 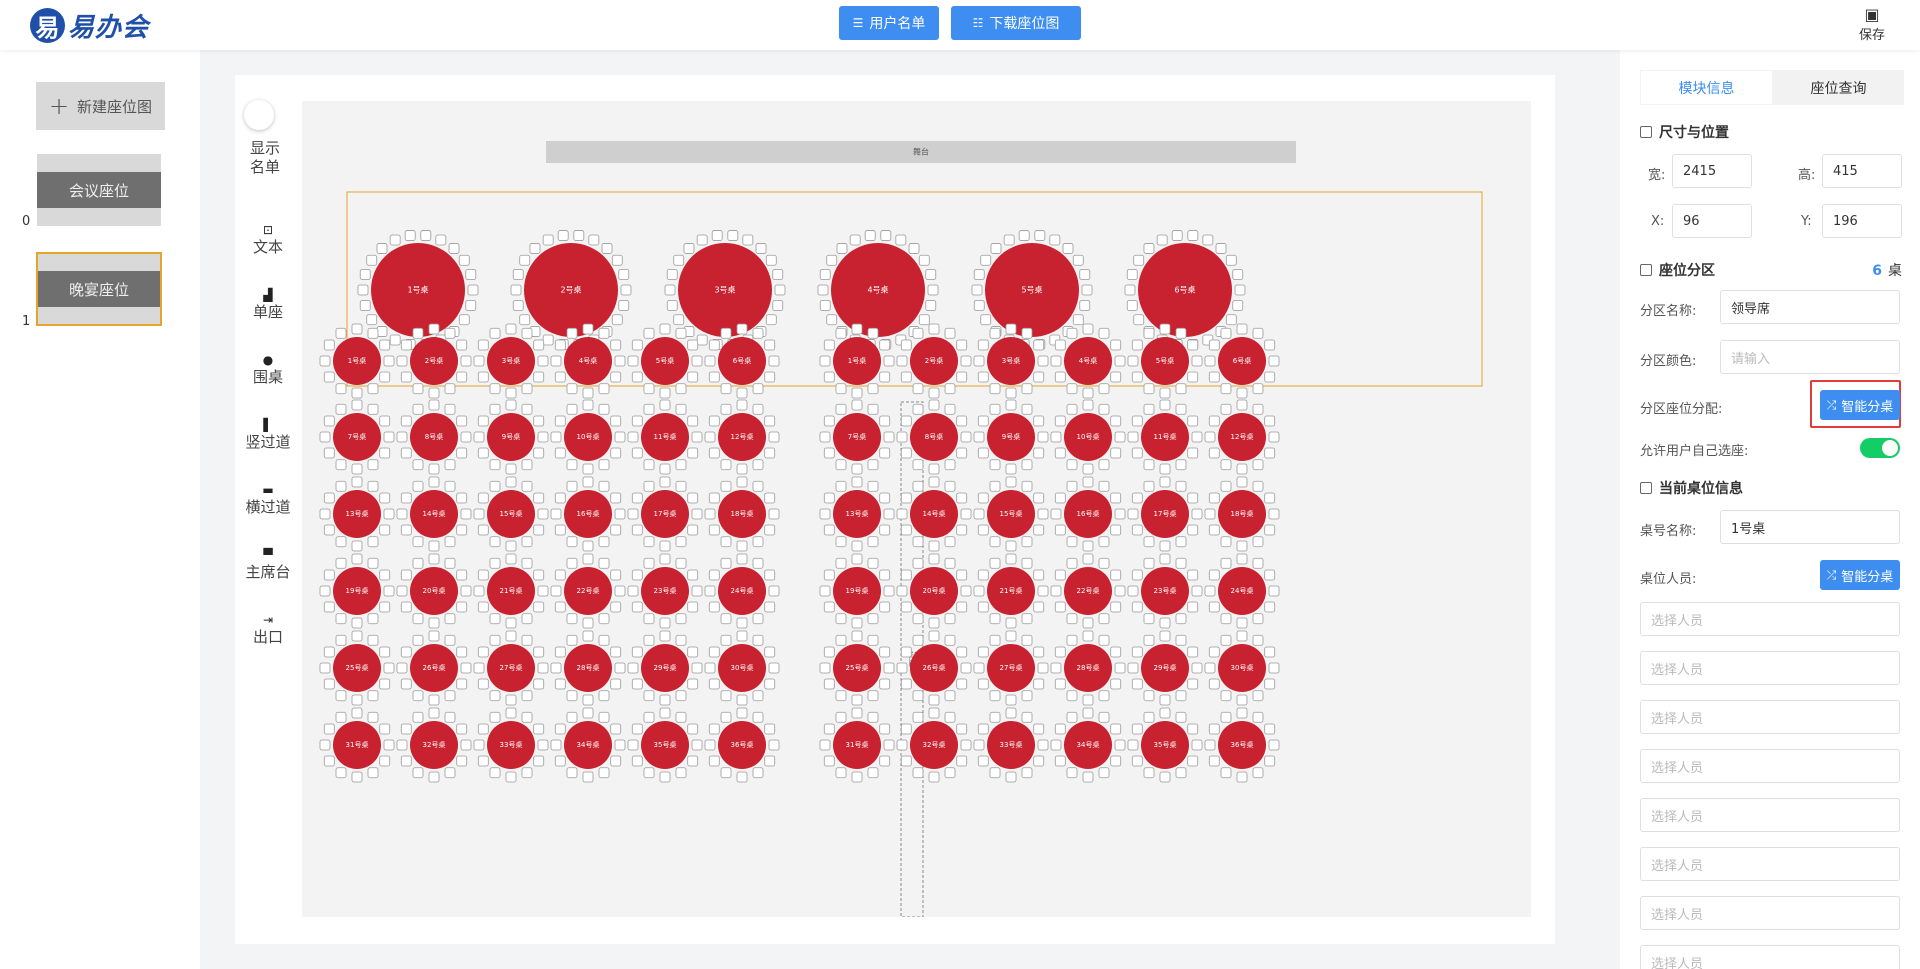 What do you see at coordinates (1838, 87) in the screenshot?
I see `tab-seat-query: 座位查询` at bounding box center [1838, 87].